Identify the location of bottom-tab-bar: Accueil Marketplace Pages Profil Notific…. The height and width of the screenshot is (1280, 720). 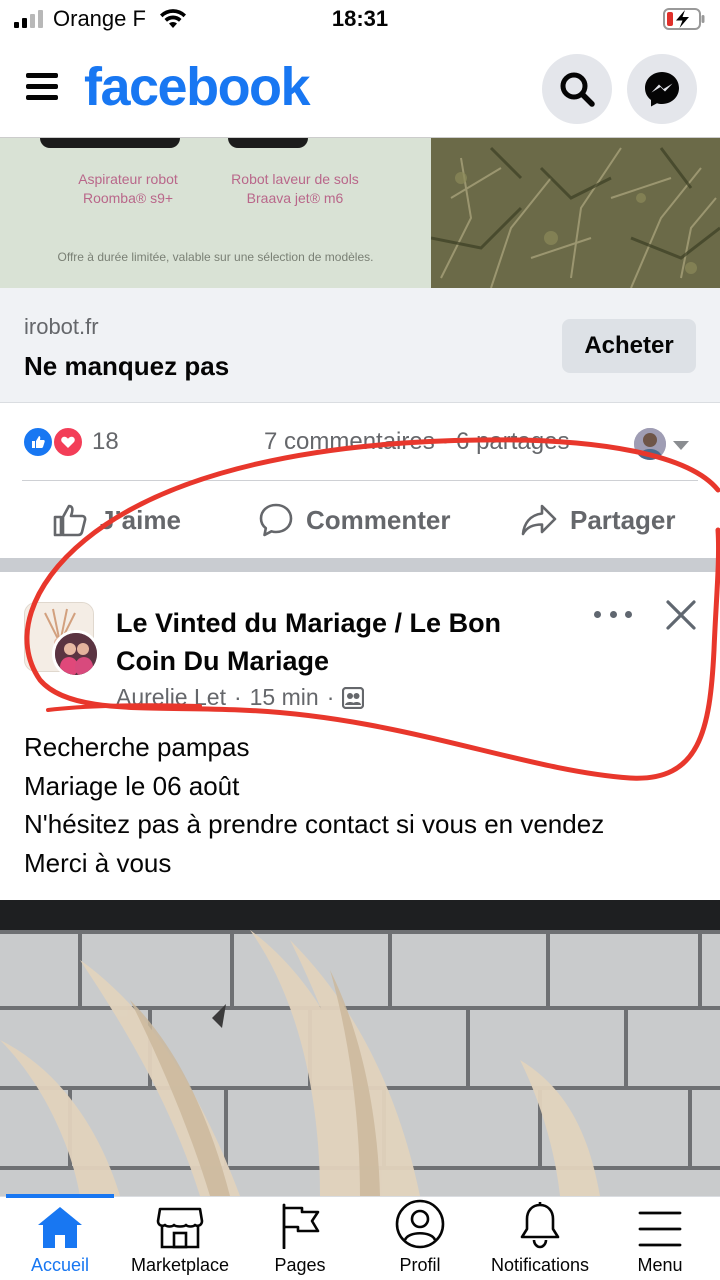
(360, 1237).